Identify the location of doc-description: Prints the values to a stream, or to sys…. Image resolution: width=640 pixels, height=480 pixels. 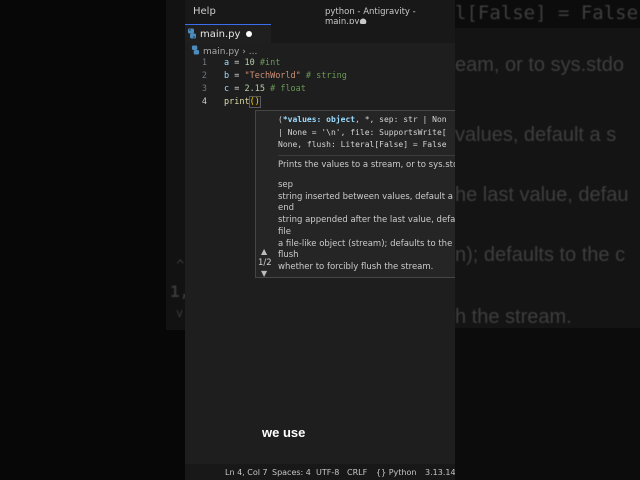
(366, 165).